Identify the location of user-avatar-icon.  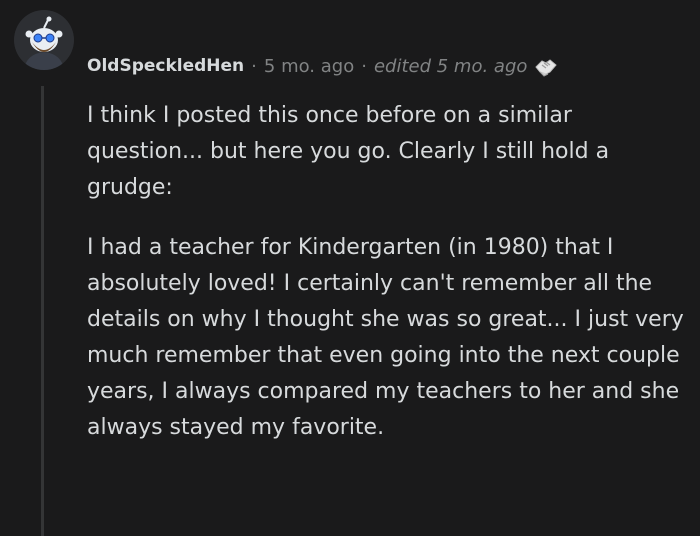
(44, 40).